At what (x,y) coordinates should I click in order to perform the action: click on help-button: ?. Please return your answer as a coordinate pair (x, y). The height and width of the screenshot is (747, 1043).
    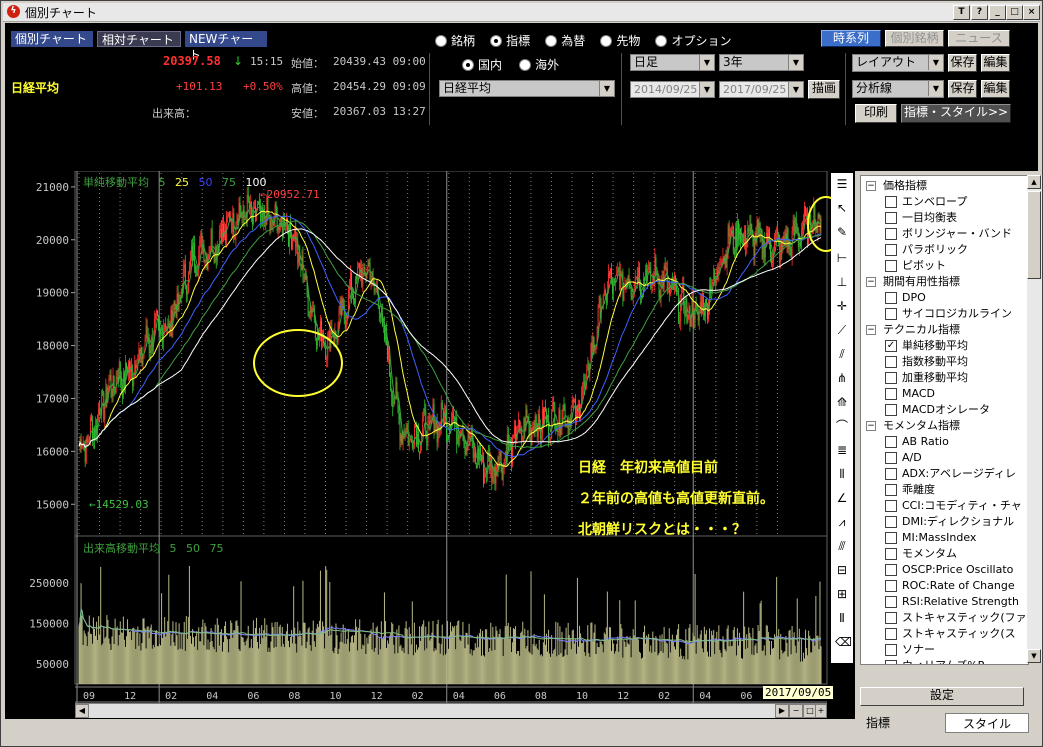
    Looking at the image, I should click on (979, 12).